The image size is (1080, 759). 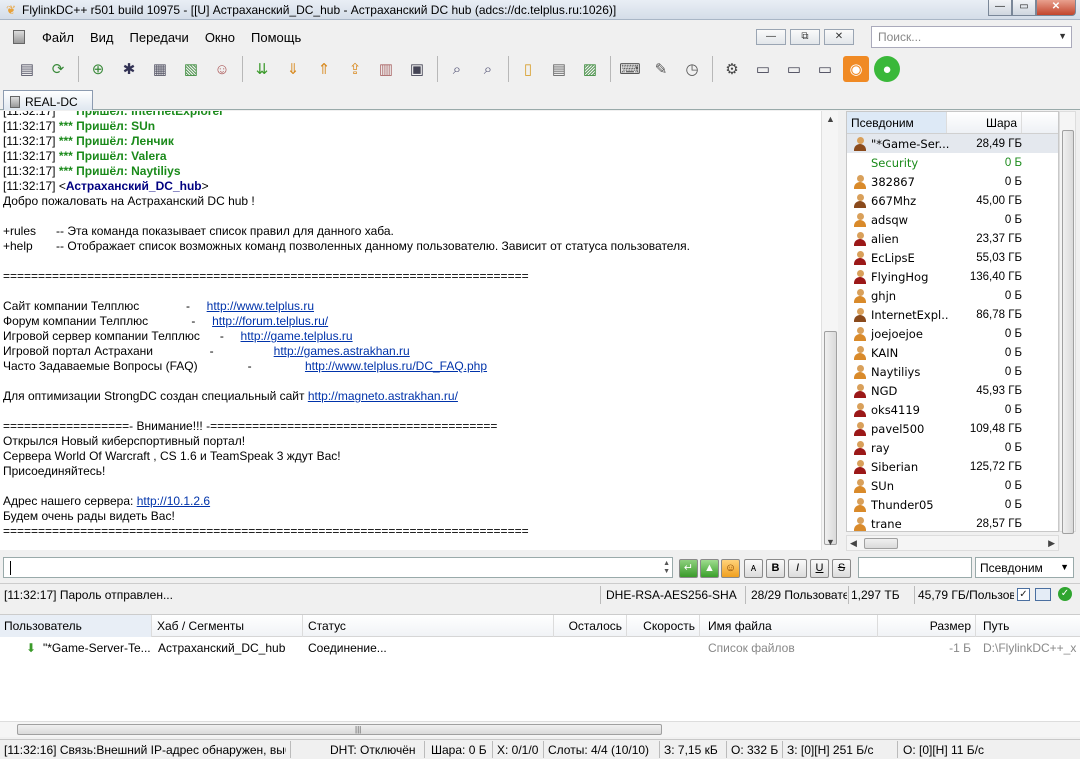 What do you see at coordinates (952, 466) in the screenshot?
I see `user-row: Siberian 125,72 ГБ` at bounding box center [952, 466].